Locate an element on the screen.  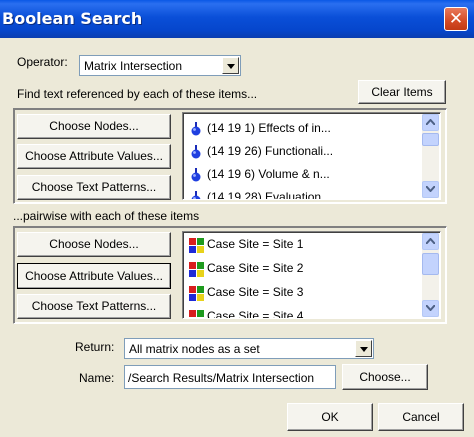
window-title: Boolean Search is located at coordinates (72, 18).